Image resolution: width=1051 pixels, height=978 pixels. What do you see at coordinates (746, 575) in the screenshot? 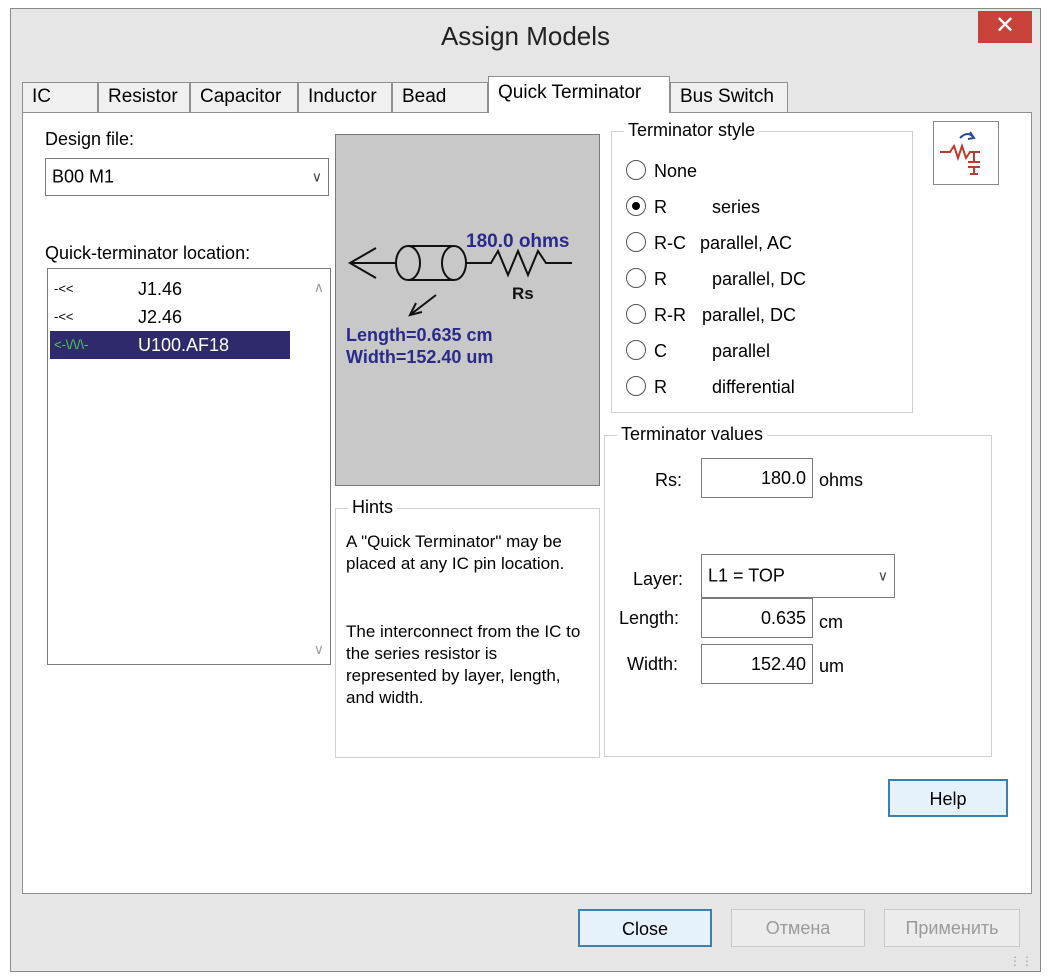
I see `layer-value: L1 = TOP` at bounding box center [746, 575].